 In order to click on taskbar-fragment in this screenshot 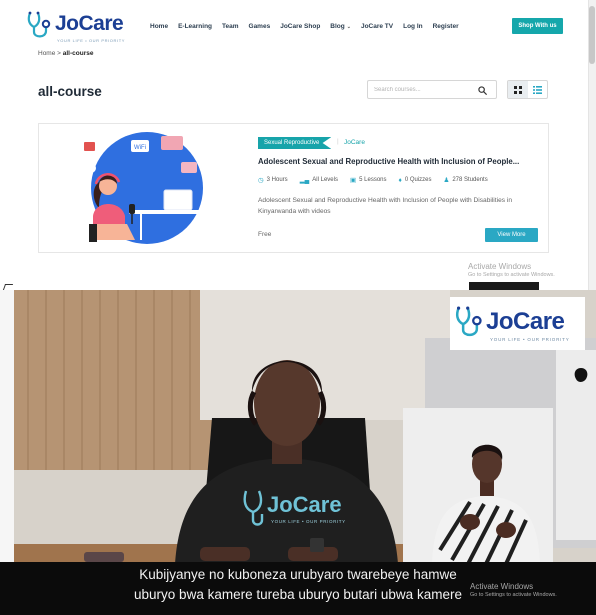, I will do `click(504, 286)`.